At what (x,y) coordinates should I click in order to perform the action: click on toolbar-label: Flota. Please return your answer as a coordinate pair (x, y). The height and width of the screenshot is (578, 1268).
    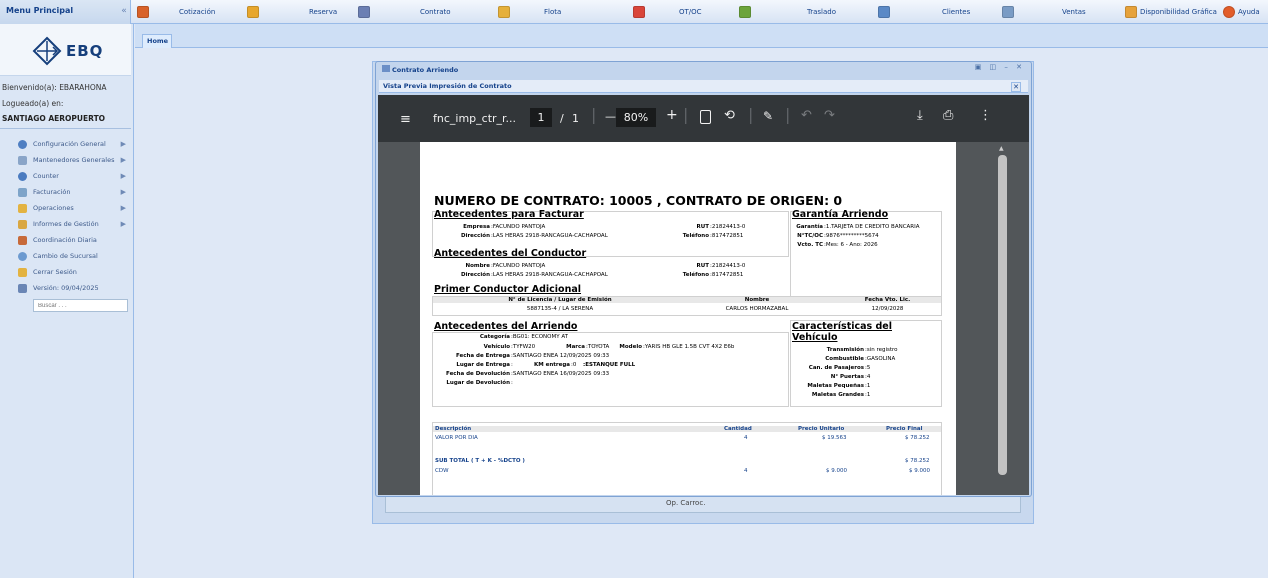
    Looking at the image, I should click on (553, 12).